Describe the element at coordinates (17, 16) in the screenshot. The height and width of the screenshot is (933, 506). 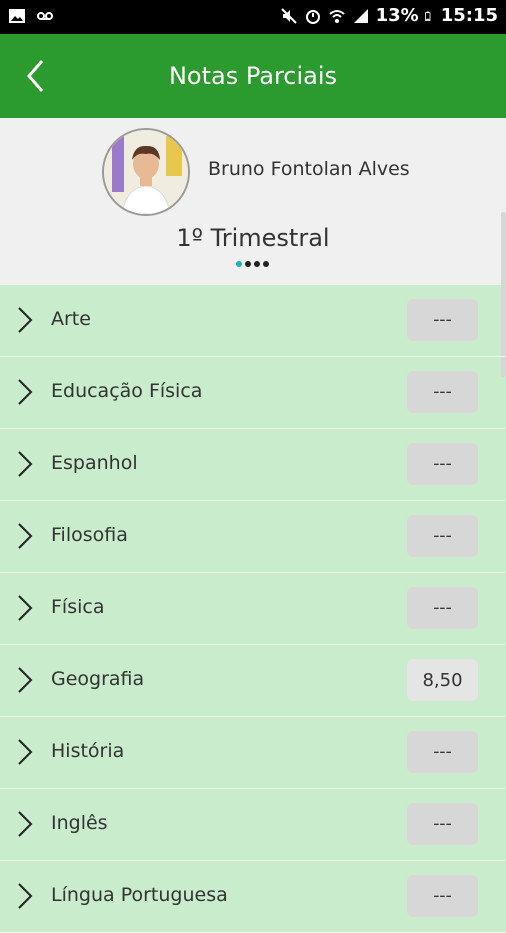
I see `image-icon` at that location.